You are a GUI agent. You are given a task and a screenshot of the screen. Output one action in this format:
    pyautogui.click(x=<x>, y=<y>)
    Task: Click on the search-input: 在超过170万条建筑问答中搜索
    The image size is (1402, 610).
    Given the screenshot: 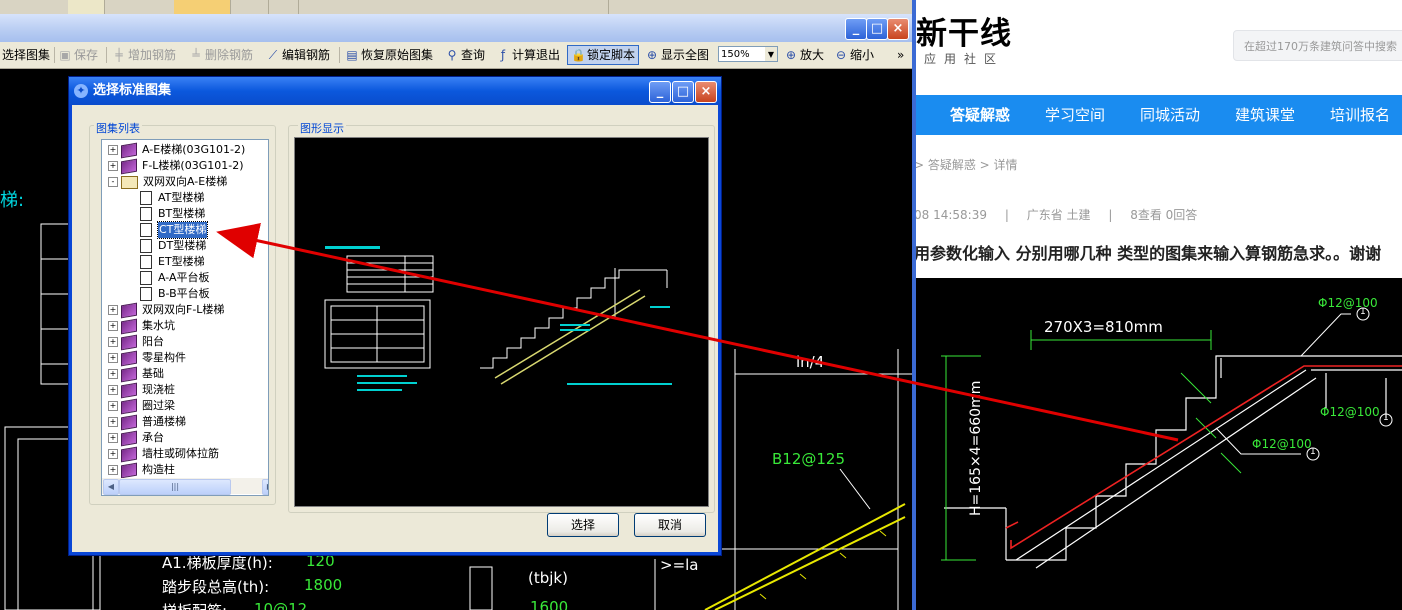 What is the action you would take?
    pyautogui.click(x=1317, y=45)
    